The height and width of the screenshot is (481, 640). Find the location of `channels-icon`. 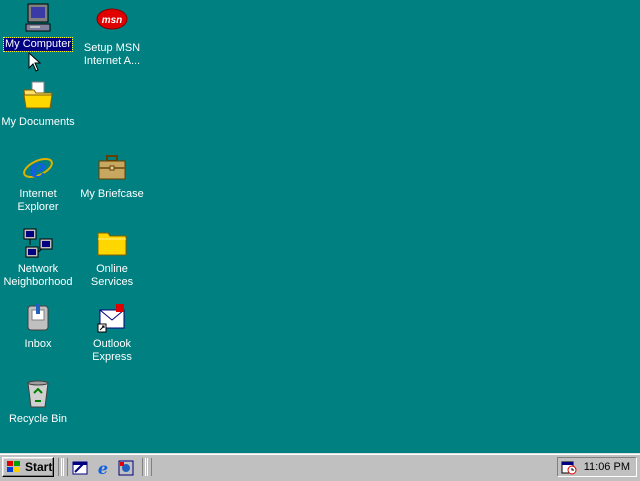

channels-icon is located at coordinates (126, 468).